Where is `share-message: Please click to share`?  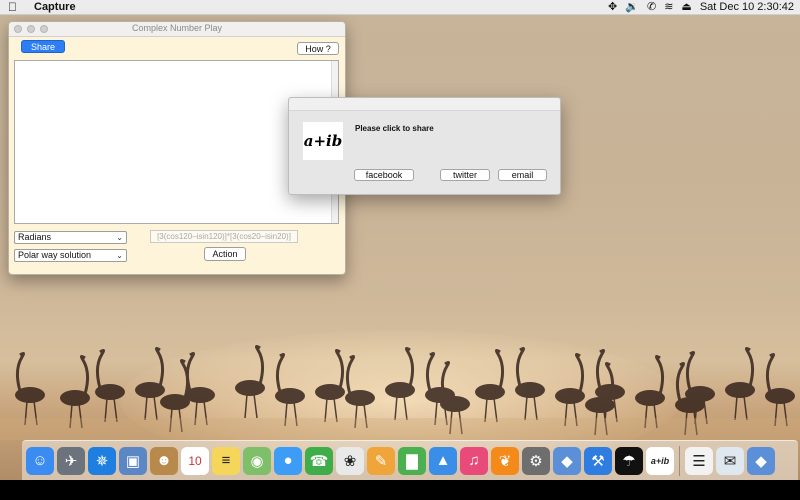 share-message: Please click to share is located at coordinates (394, 128).